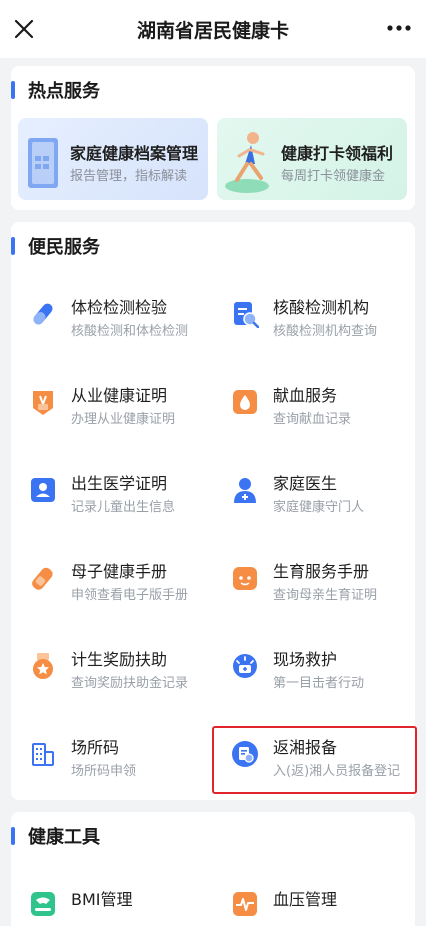 The width and height of the screenshot is (426, 926). What do you see at coordinates (119, 659) in the screenshot?
I see `service-name: 计生奖励扶助` at bounding box center [119, 659].